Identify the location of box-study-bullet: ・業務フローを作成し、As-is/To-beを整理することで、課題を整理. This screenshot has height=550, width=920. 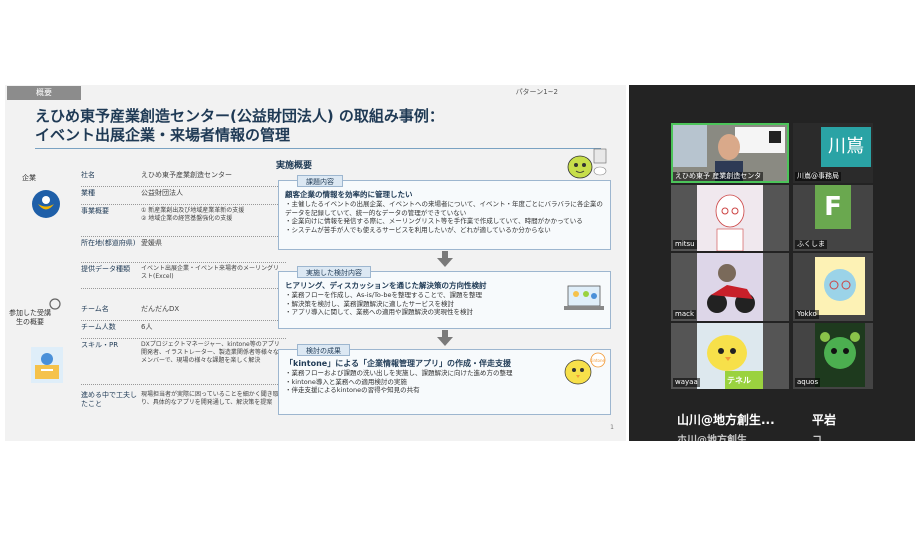
(384, 295).